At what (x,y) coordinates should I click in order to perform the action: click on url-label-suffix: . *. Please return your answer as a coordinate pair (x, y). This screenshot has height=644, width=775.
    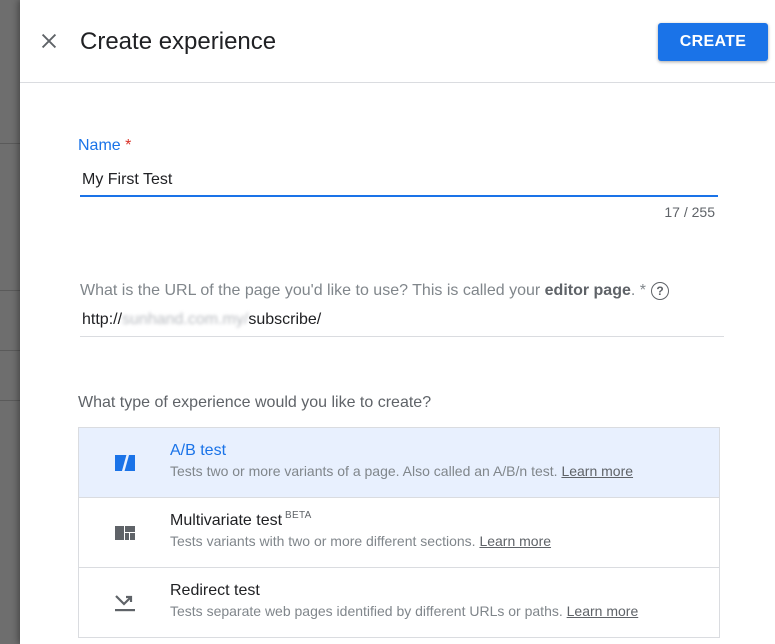
    Looking at the image, I should click on (638, 290).